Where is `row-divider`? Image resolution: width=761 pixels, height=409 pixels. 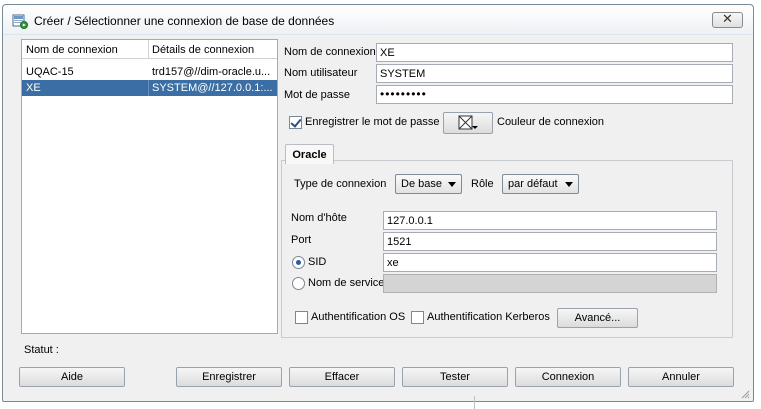 row-divider is located at coordinates (148, 88).